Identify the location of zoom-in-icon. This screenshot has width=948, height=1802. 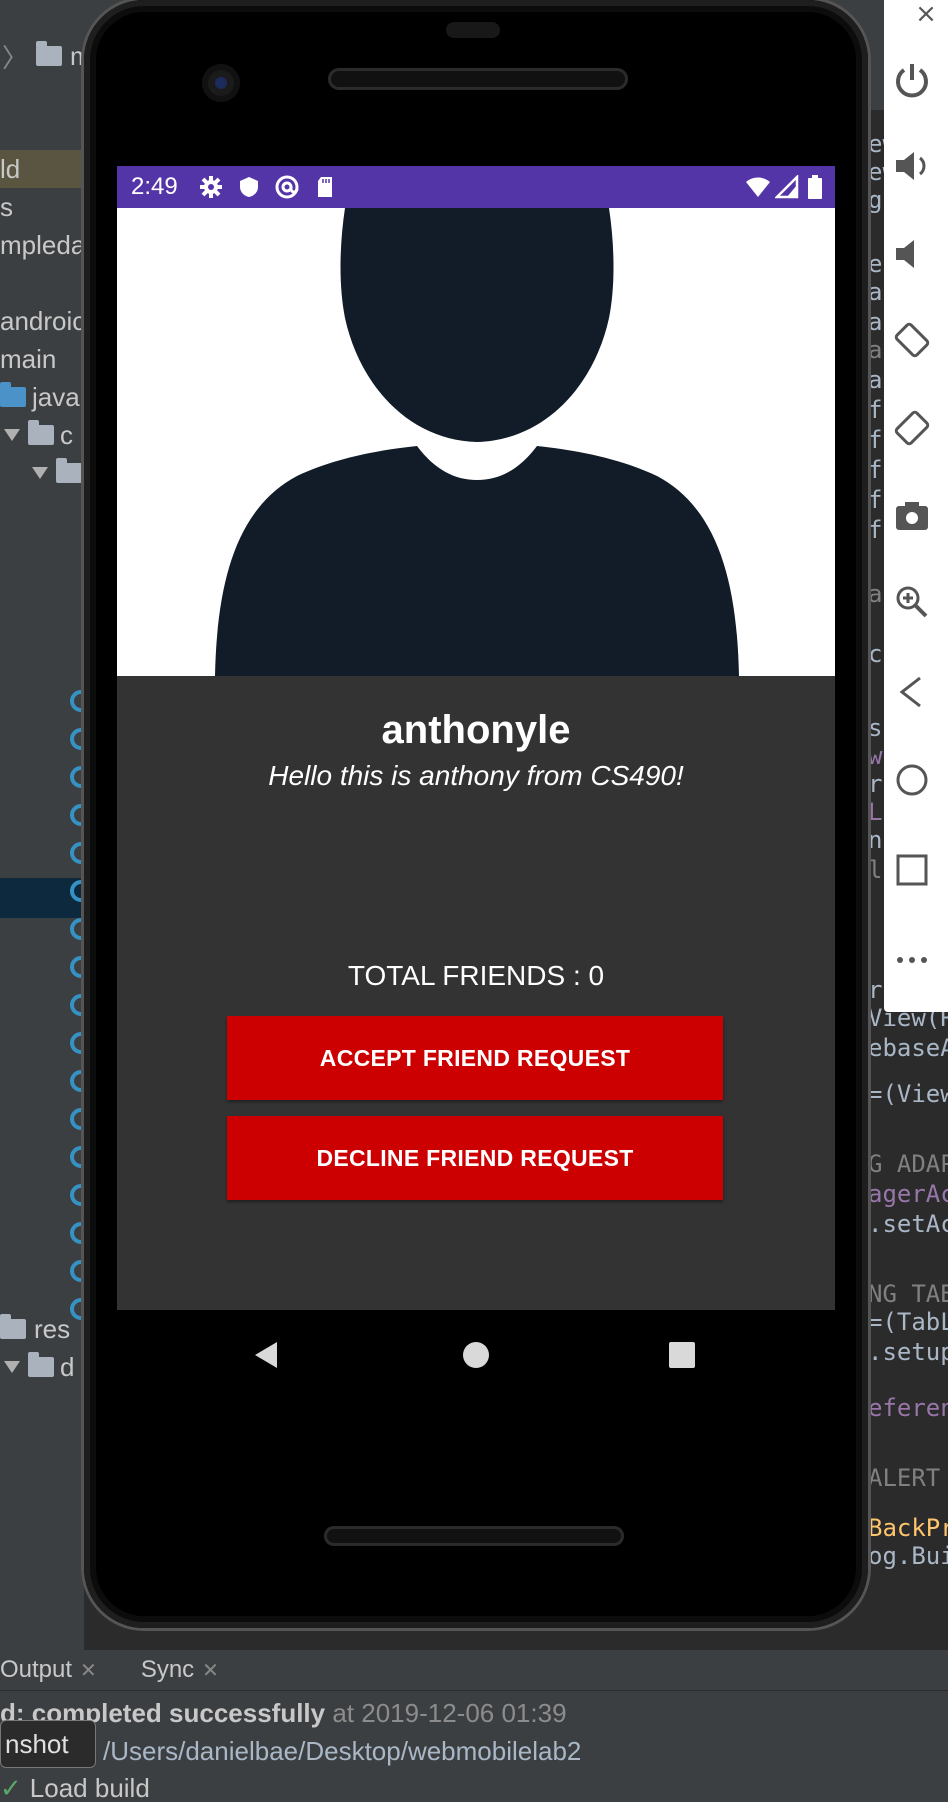
(920, 602).